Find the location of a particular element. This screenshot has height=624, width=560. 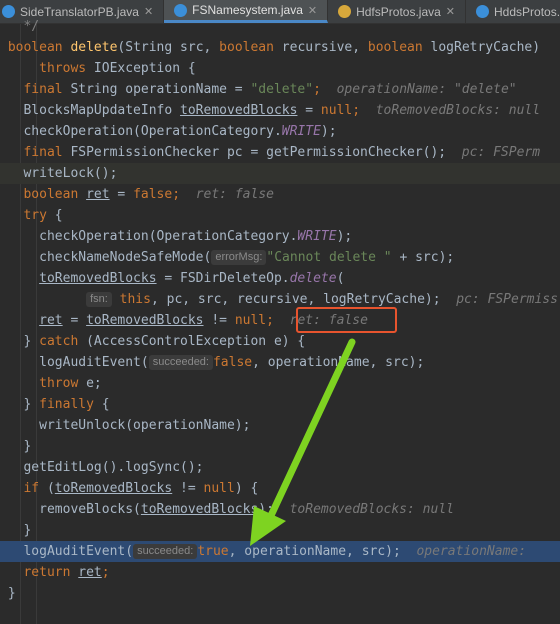

code-line: throw e; is located at coordinates (280, 383).